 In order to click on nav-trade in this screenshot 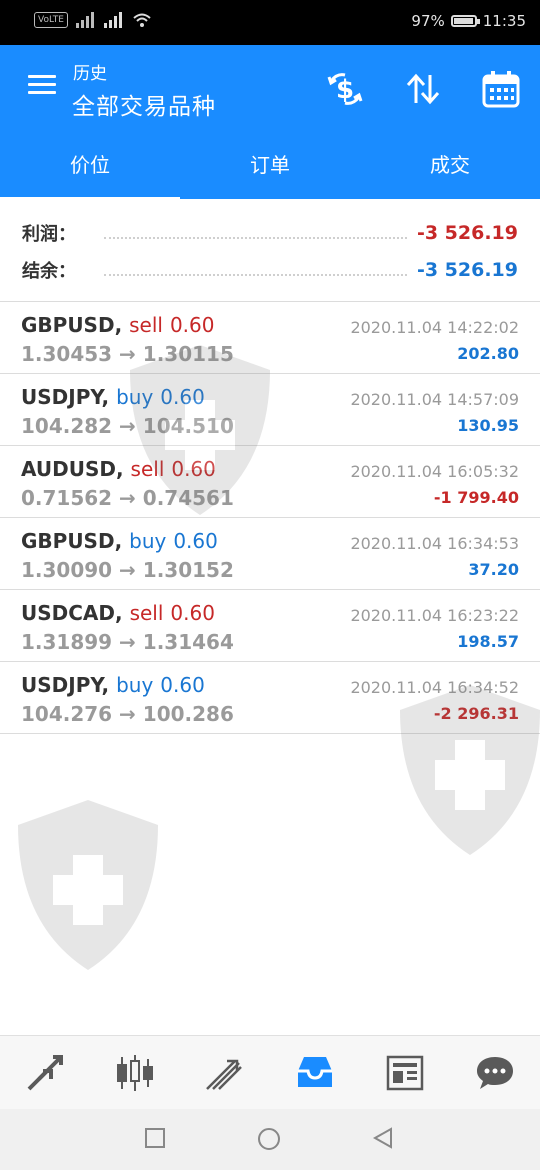, I will do `click(225, 1073)`.